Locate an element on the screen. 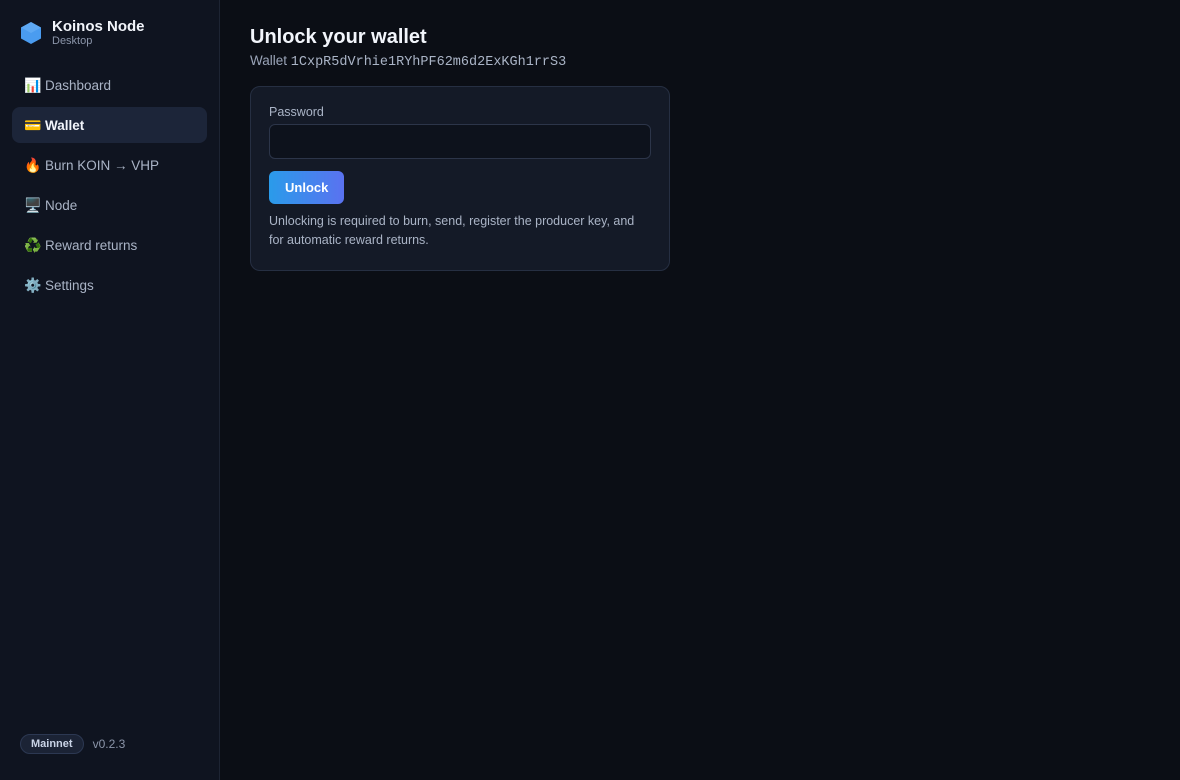 This screenshot has width=1180, height=780. sidebar-item-burn: 🔥 Burn KOIN → VHP is located at coordinates (109, 165).